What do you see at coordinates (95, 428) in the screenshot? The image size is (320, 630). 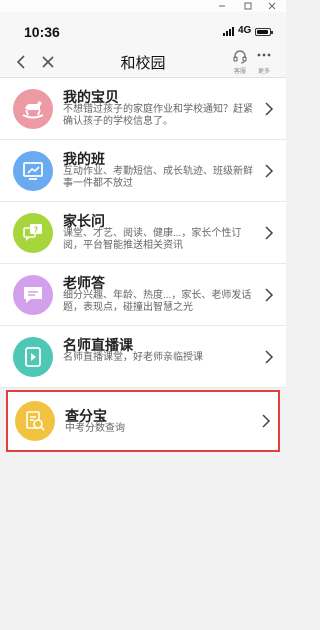 I see `item-description: 中考分数查询` at bounding box center [95, 428].